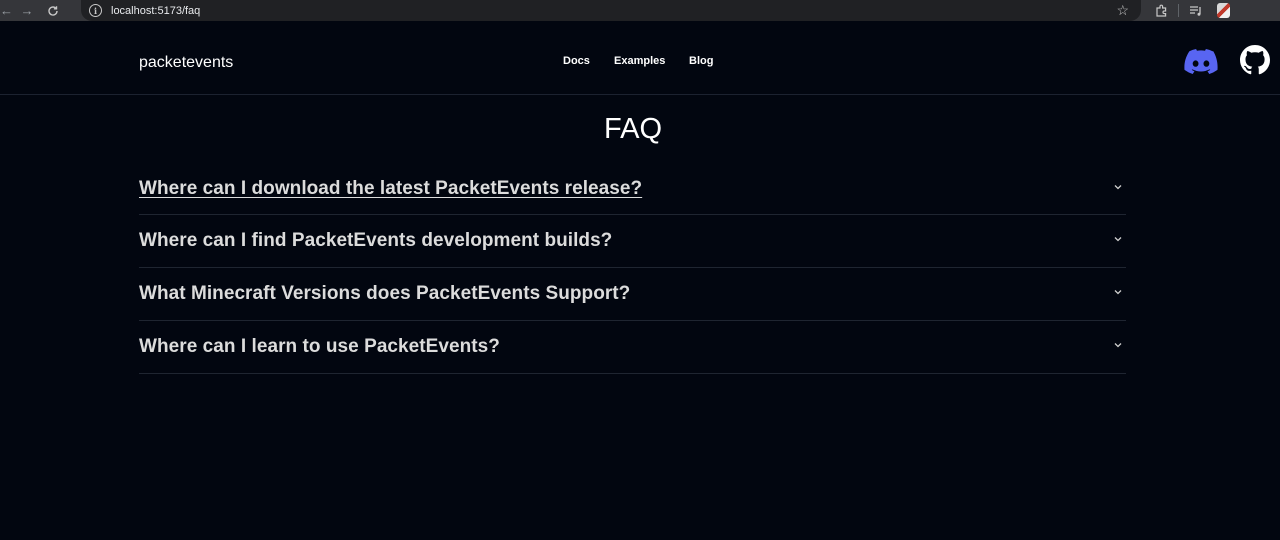 This screenshot has height=540, width=1280. What do you see at coordinates (632, 129) in the screenshot?
I see `page-title: FAQ` at bounding box center [632, 129].